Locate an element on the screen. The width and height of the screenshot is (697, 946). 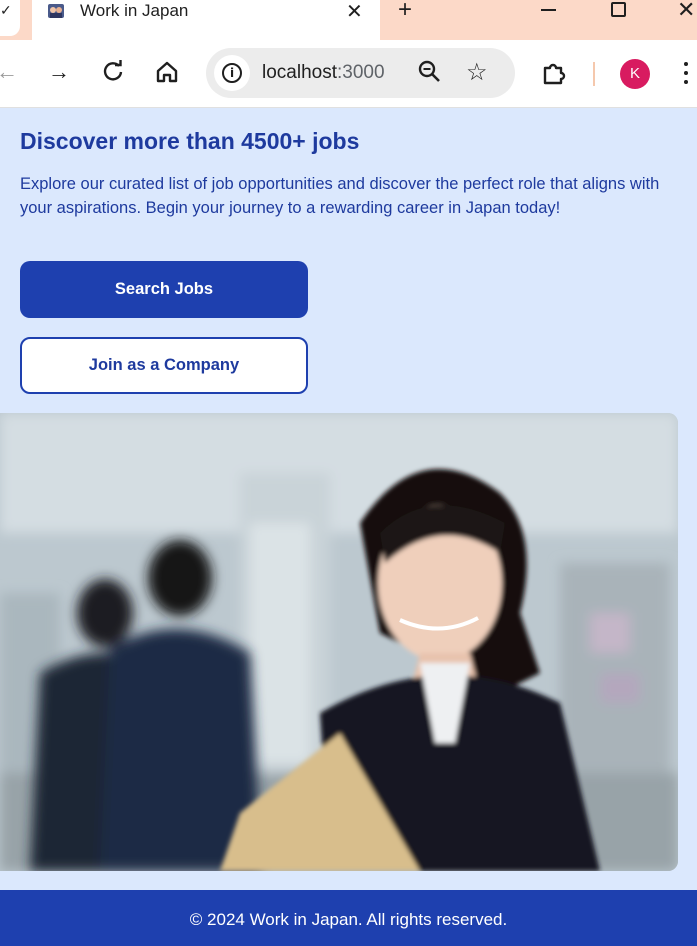
page-title: Discover more than 4500+ jobs is located at coordinates (190, 141).